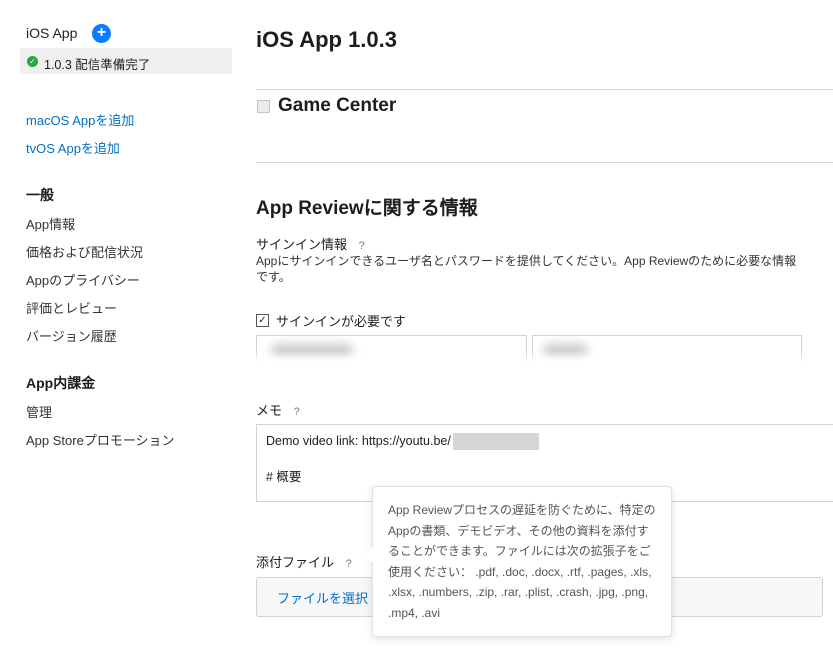  Describe the element at coordinates (73, 147) in the screenshot. I see `add-tvos-app-link: tvOS Appを追加` at that location.